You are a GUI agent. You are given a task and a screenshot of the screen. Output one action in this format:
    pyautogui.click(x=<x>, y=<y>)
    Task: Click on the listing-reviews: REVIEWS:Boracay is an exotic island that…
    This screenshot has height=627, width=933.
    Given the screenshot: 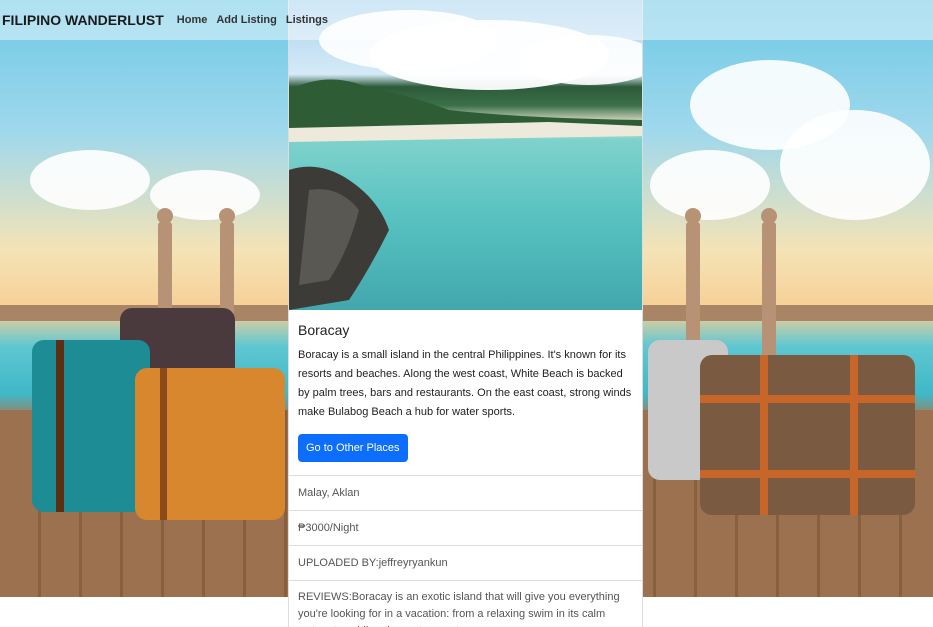 What is the action you would take?
    pyautogui.click(x=465, y=603)
    